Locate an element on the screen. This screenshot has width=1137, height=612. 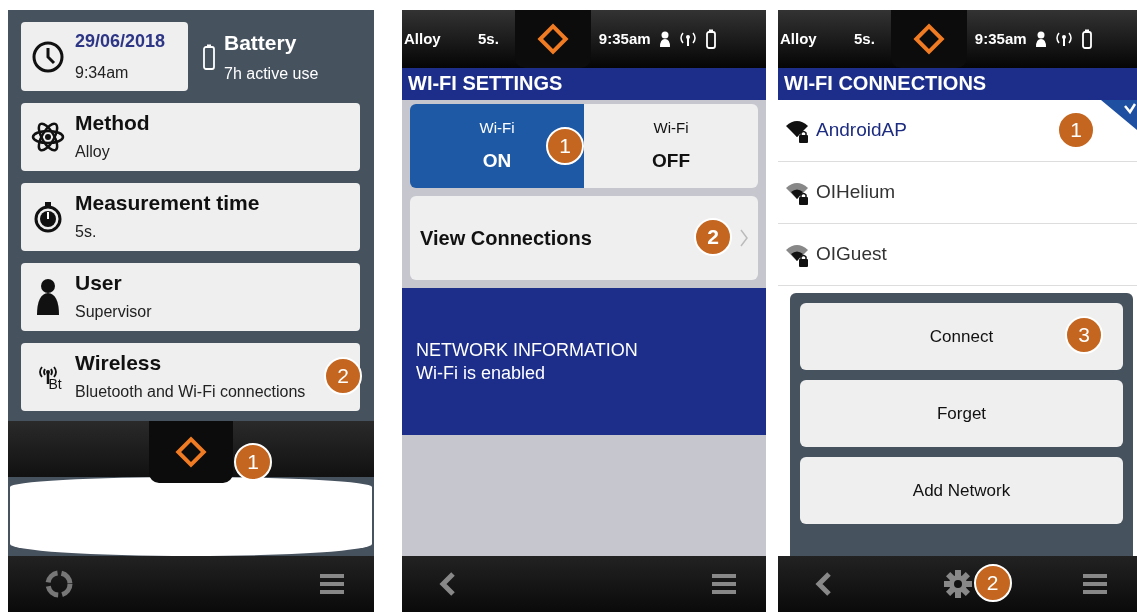
date-time-card: 29/06/2018 9:34am is located at coordinates (104, 56).